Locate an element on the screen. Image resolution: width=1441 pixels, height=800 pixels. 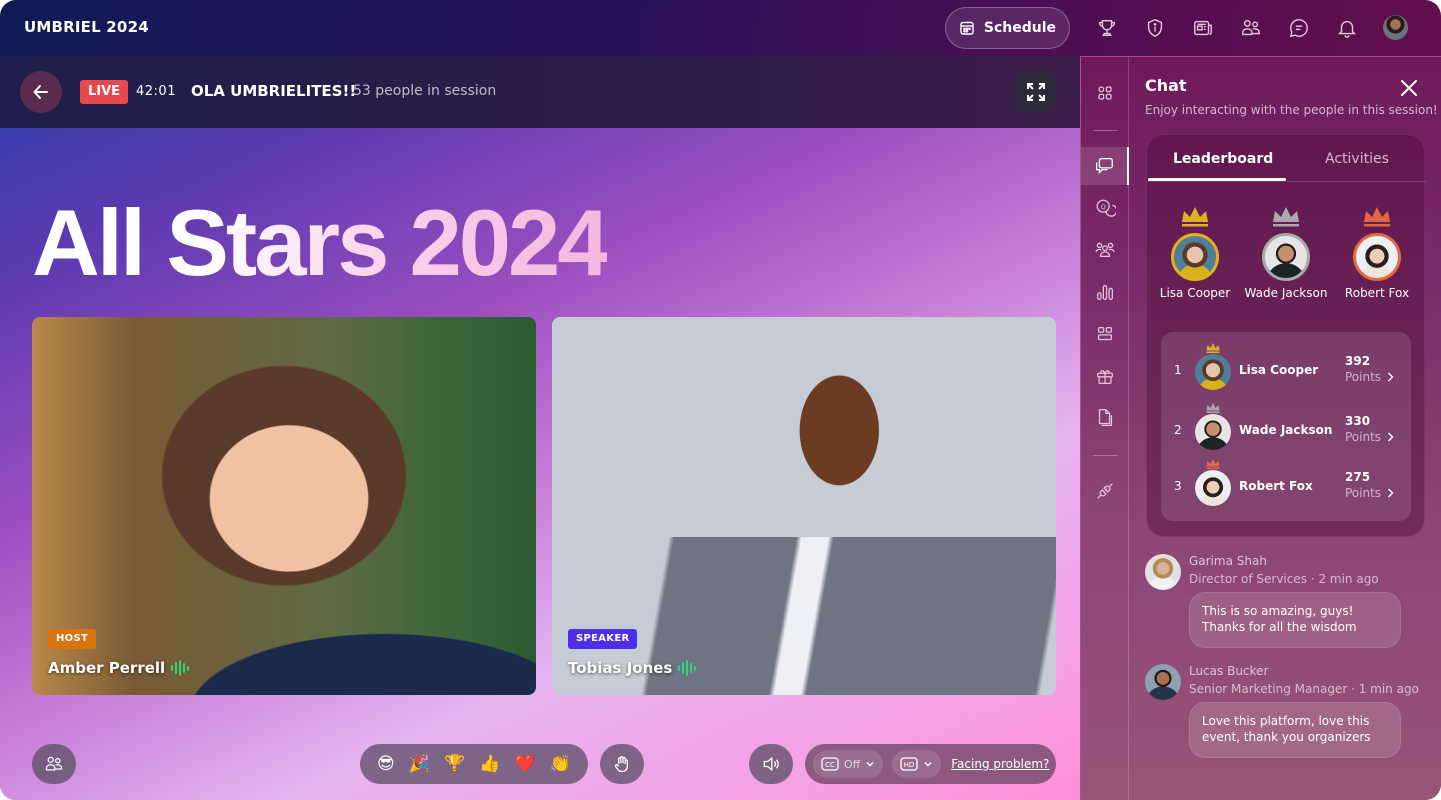
rail-widgets is located at coordinates (1105, 334).